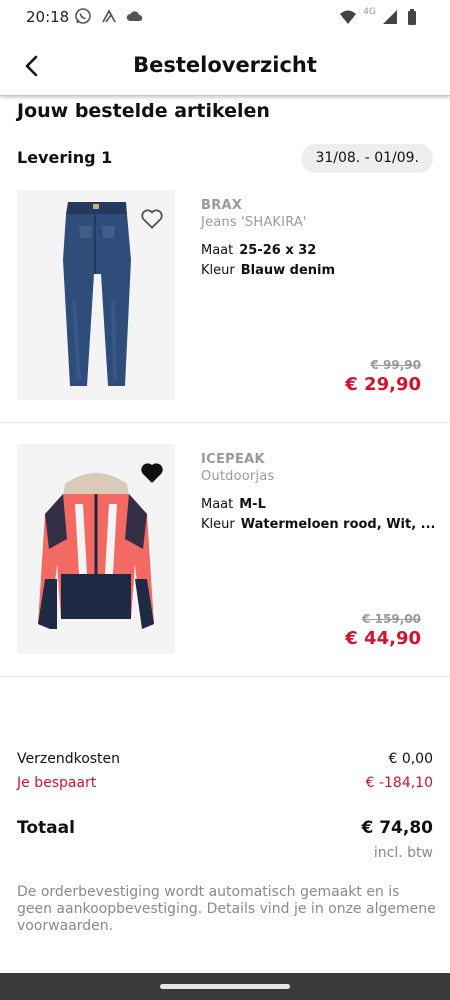  Describe the element at coordinates (143, 111) in the screenshot. I see `section-title: Jouw bestelde artikelen` at that location.